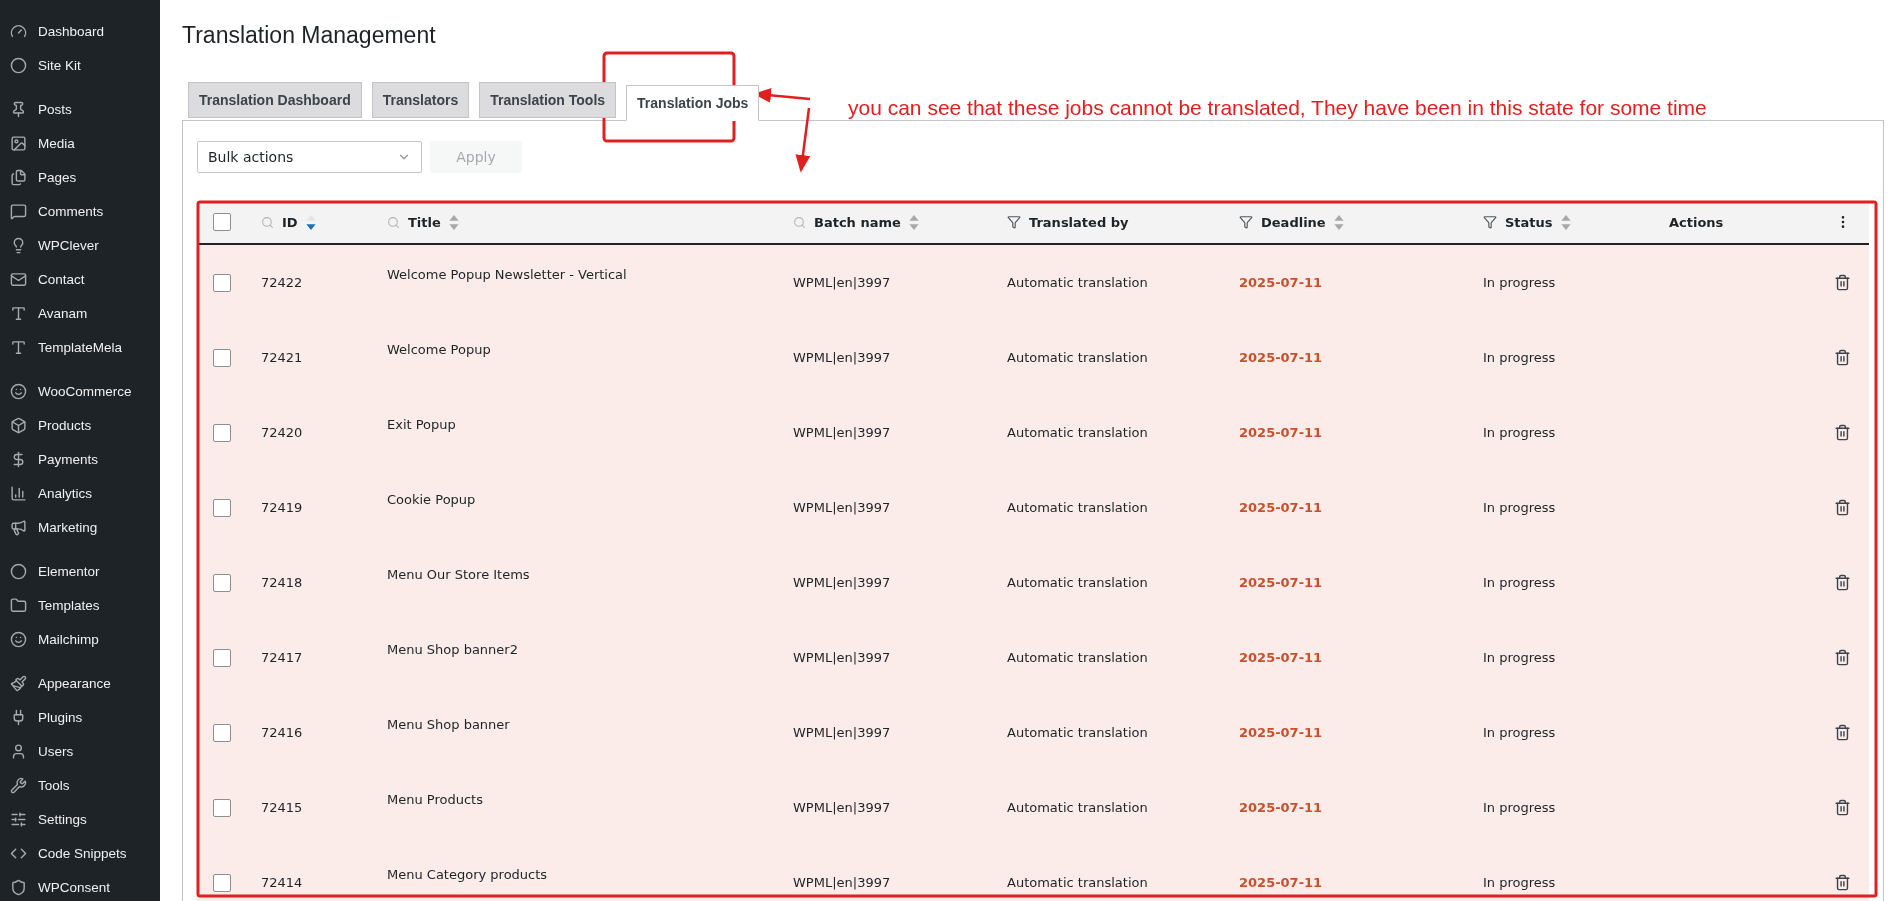 The image size is (1889, 901). What do you see at coordinates (80, 819) in the screenshot?
I see `sidebar-item: Settings` at bounding box center [80, 819].